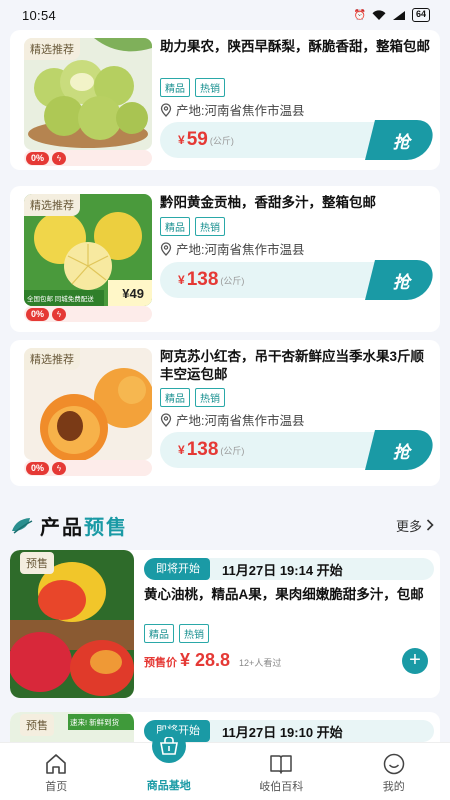  What do you see at coordinates (88, 250) in the screenshot?
I see `pomelo-image: 精选推荐 全国包邮 同城免费配送 ¥49` at bounding box center [88, 250].